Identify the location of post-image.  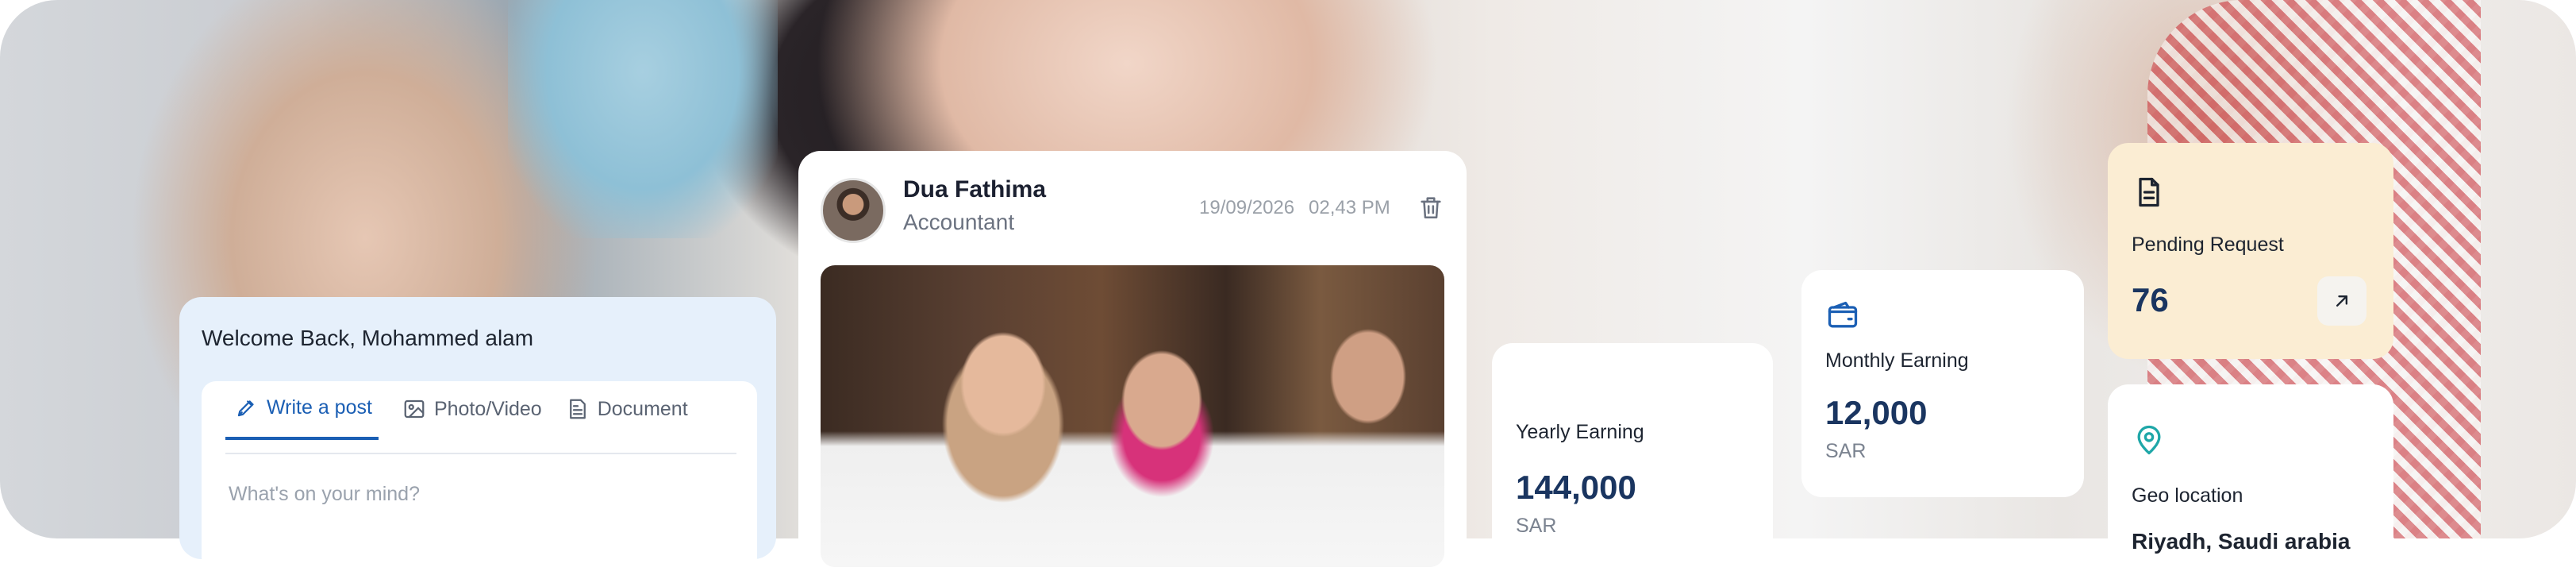
(1132, 416).